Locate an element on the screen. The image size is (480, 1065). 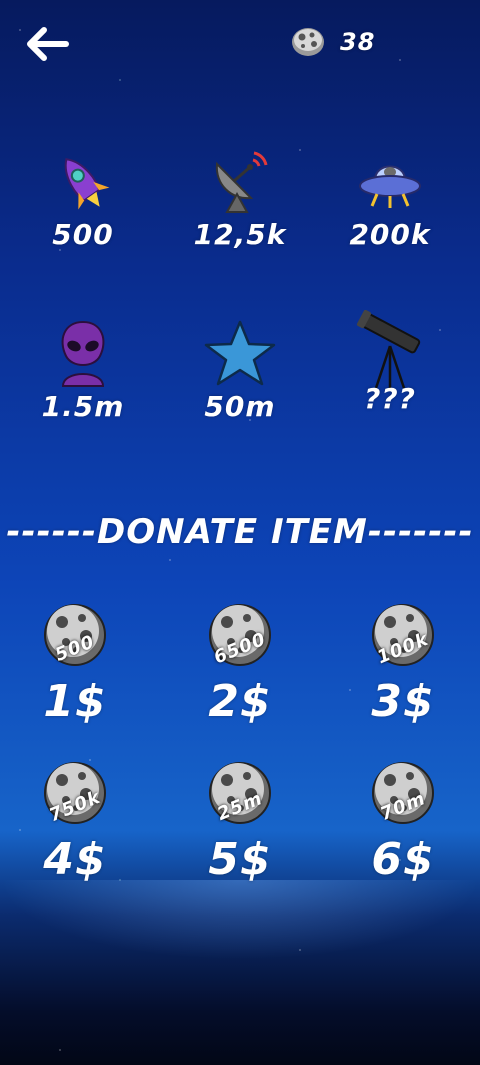
rocket-icon is located at coordinates (87, 184).